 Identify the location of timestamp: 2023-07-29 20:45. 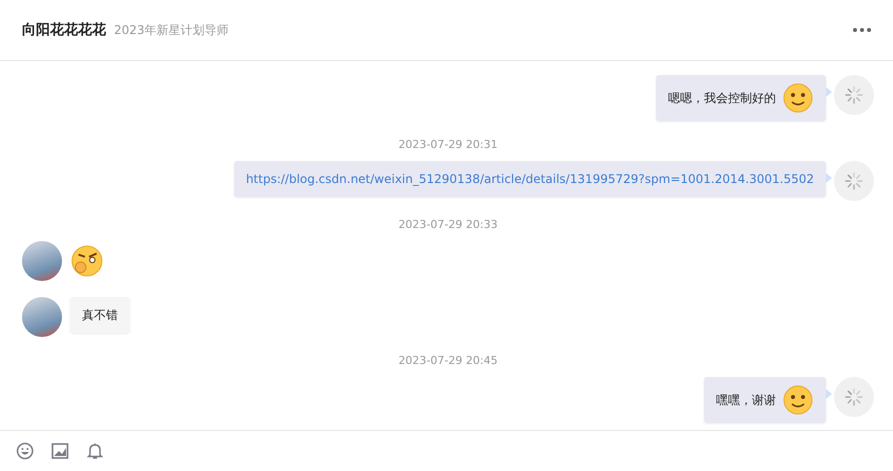
(448, 360).